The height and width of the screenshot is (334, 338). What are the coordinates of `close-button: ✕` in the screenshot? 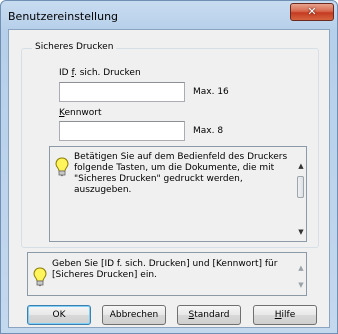 It's located at (312, 12).